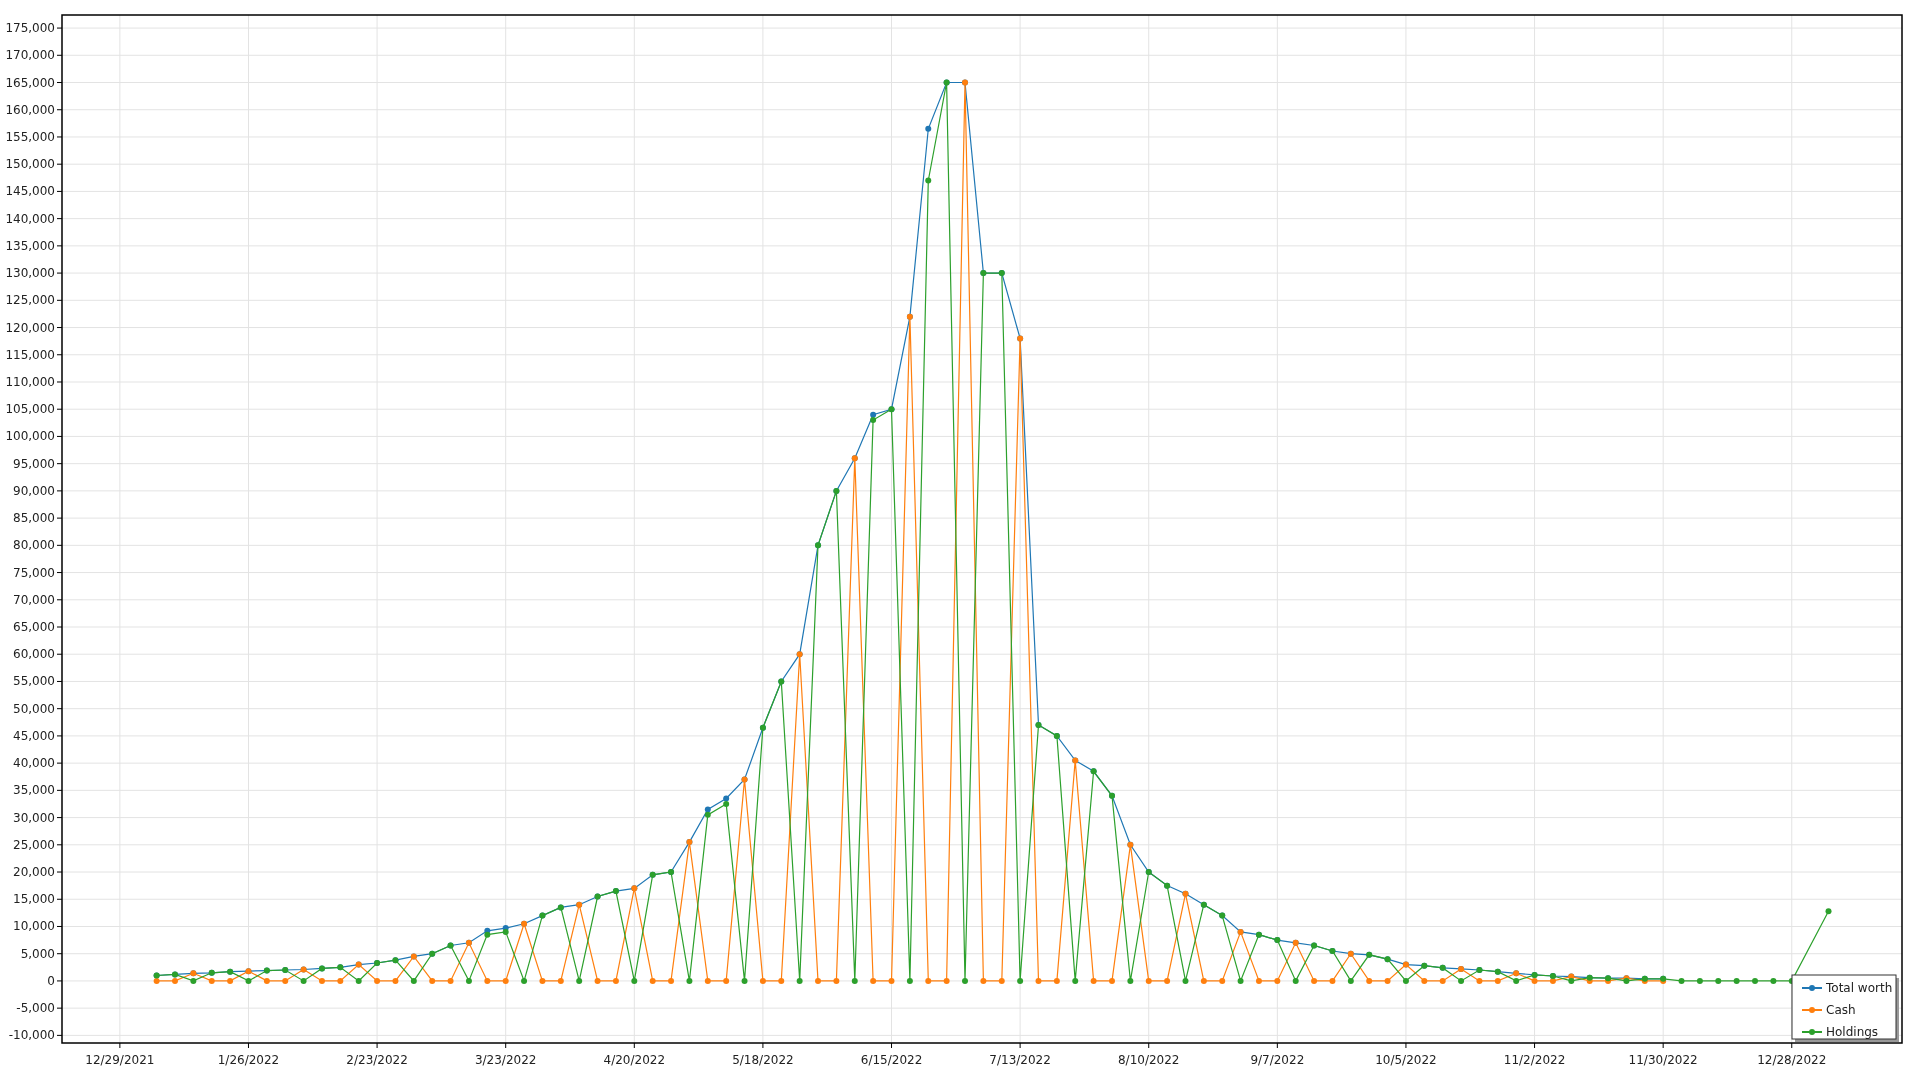 The width and height of the screenshot is (1920, 1080). What do you see at coordinates (34, 817) in the screenshot?
I see `y-axis-label: 30,000` at bounding box center [34, 817].